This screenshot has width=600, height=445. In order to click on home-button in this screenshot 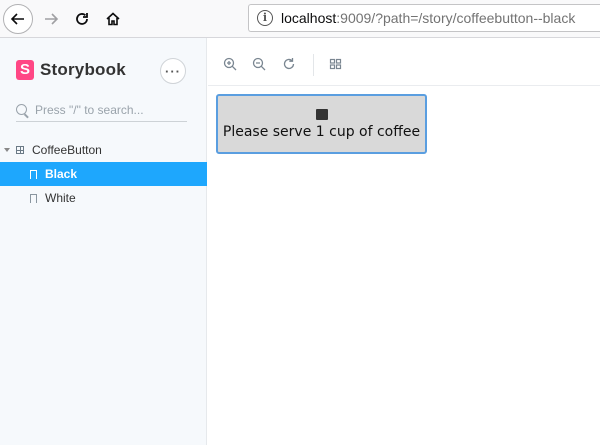, I will do `click(113, 19)`.